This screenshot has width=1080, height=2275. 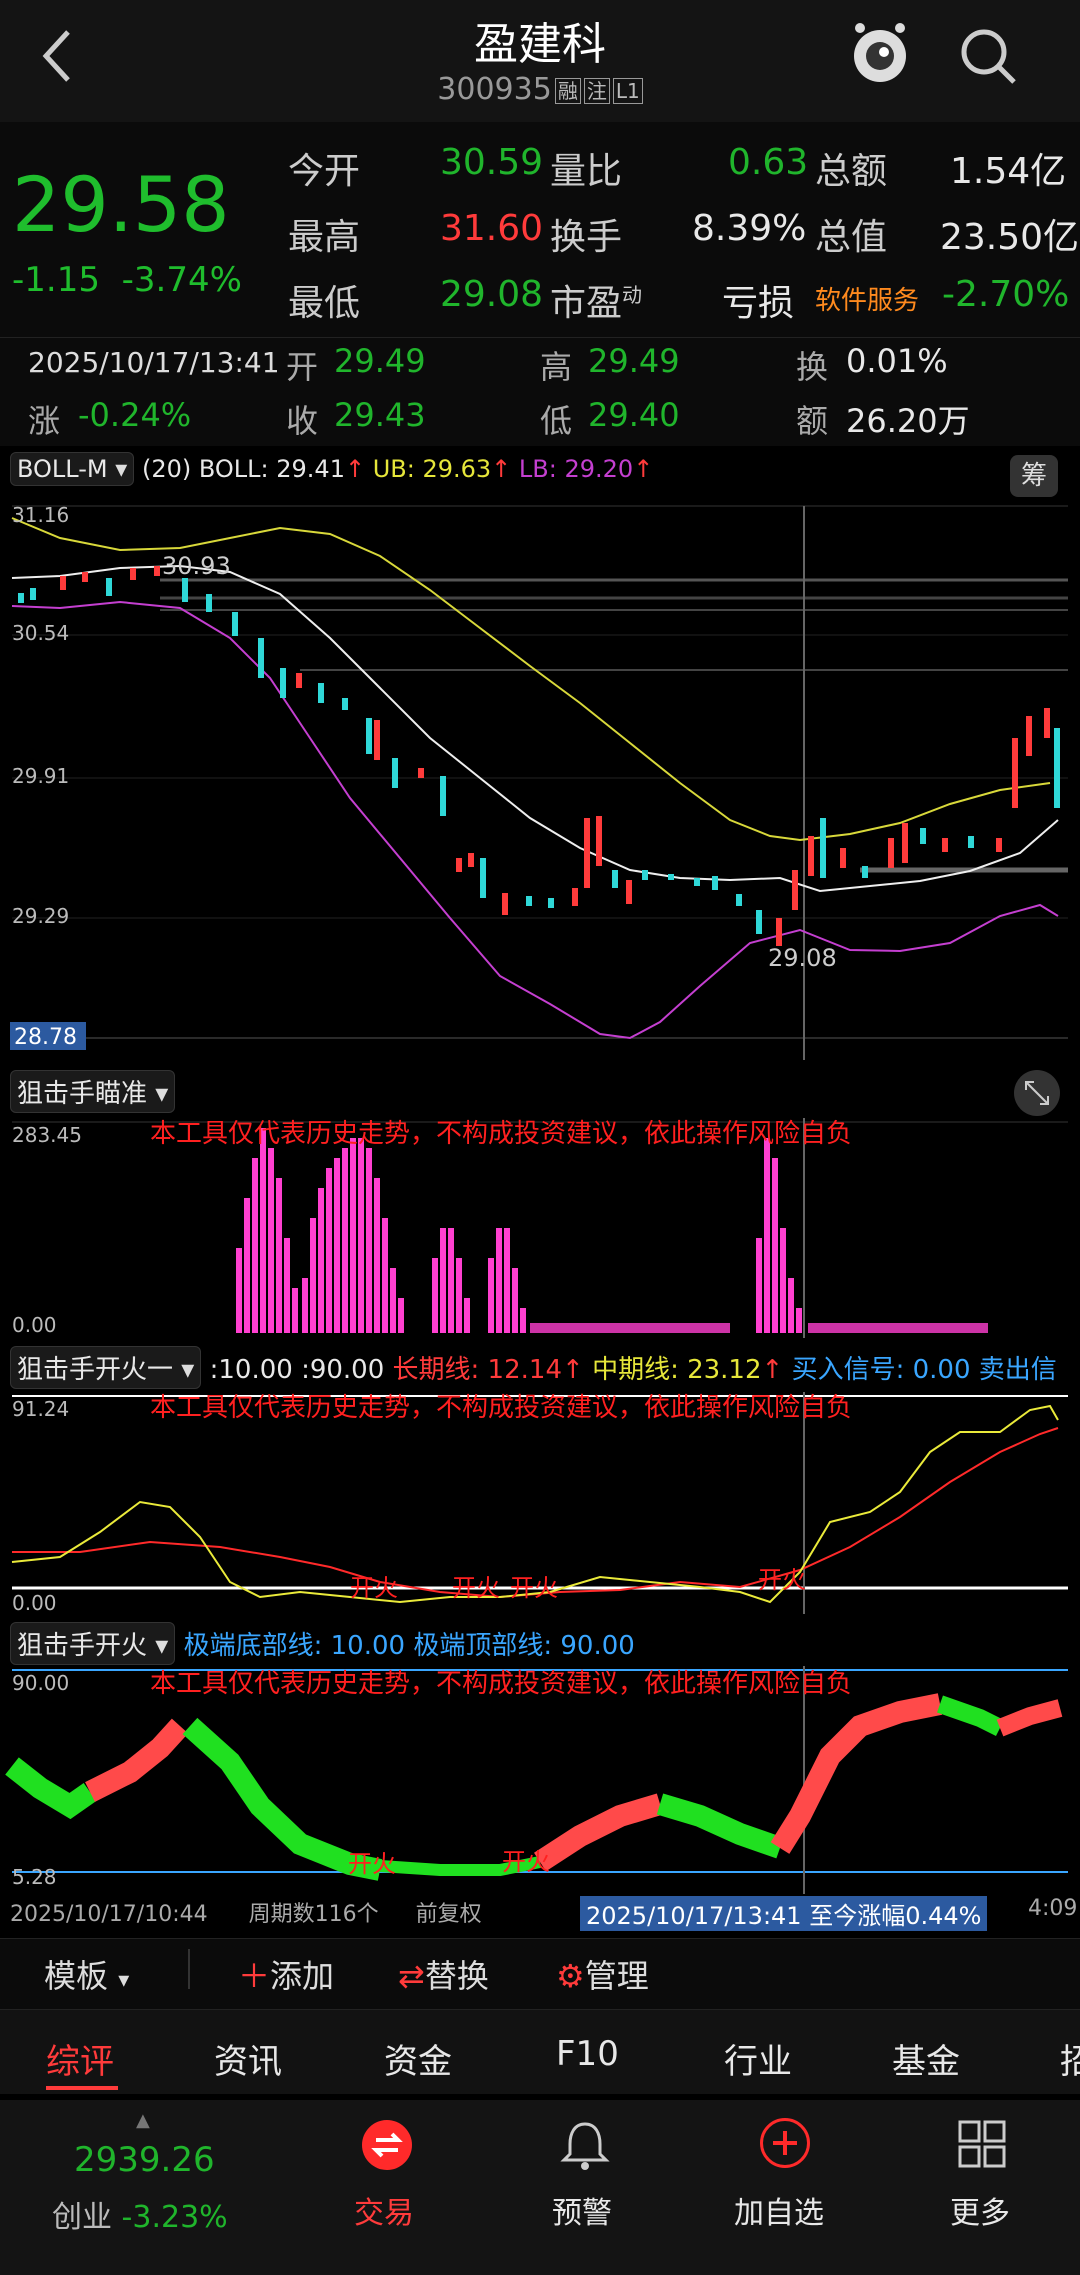 I want to click on low-marker: 29.08, so click(x=802, y=958).